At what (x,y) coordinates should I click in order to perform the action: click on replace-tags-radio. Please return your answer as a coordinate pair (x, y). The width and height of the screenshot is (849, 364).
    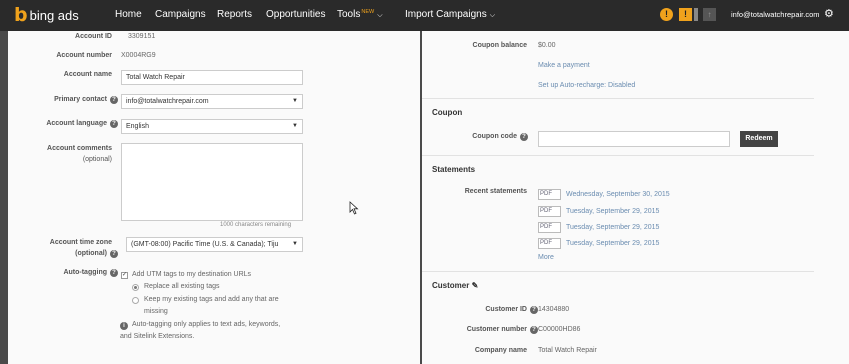
    Looking at the image, I should click on (135, 287).